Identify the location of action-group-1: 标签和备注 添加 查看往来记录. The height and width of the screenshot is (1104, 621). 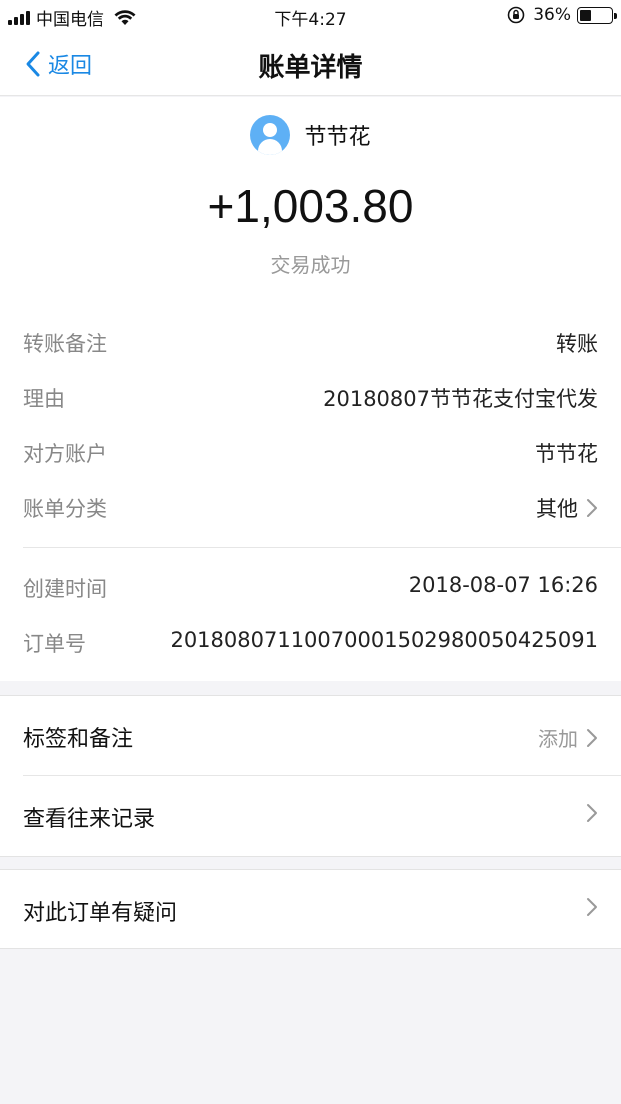
(310, 776).